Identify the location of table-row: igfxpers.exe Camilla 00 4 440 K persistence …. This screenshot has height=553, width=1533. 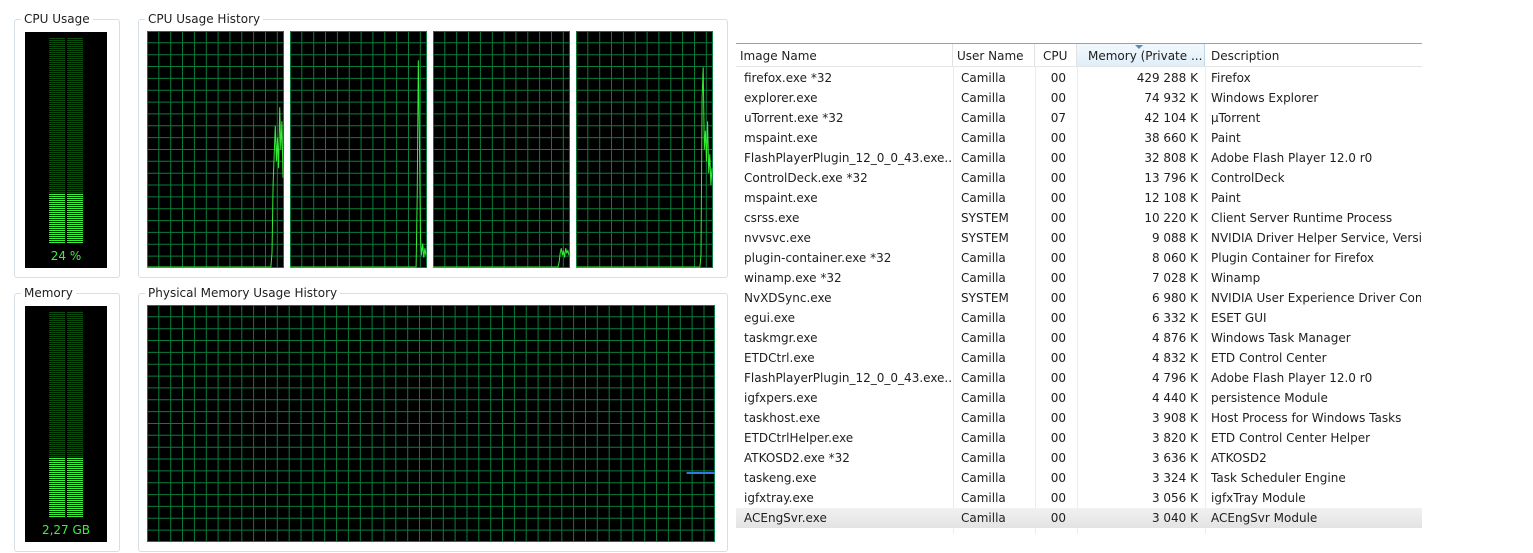
(1079, 398).